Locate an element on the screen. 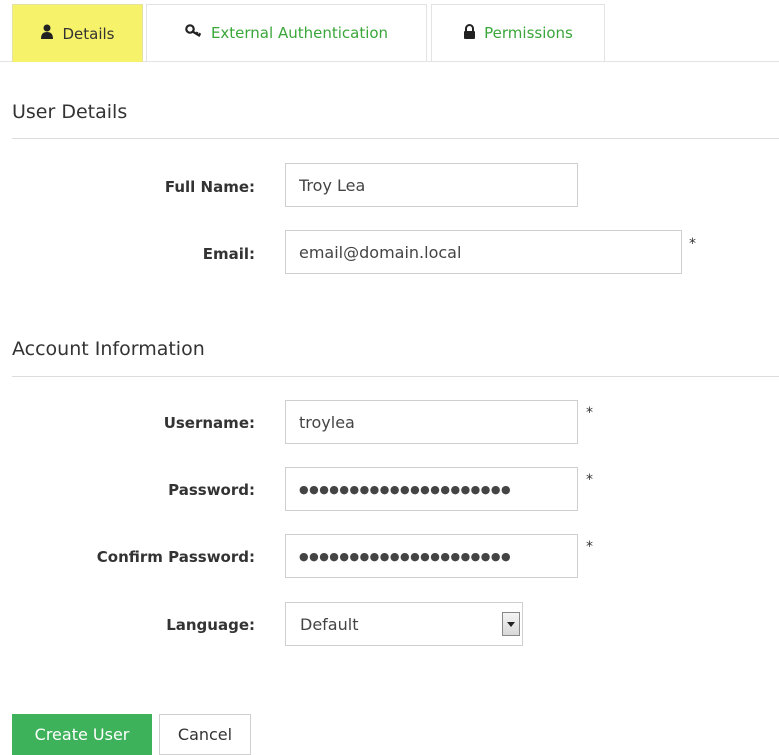 Image resolution: width=779 pixels, height=755 pixels. tab-details: Details is located at coordinates (77, 33).